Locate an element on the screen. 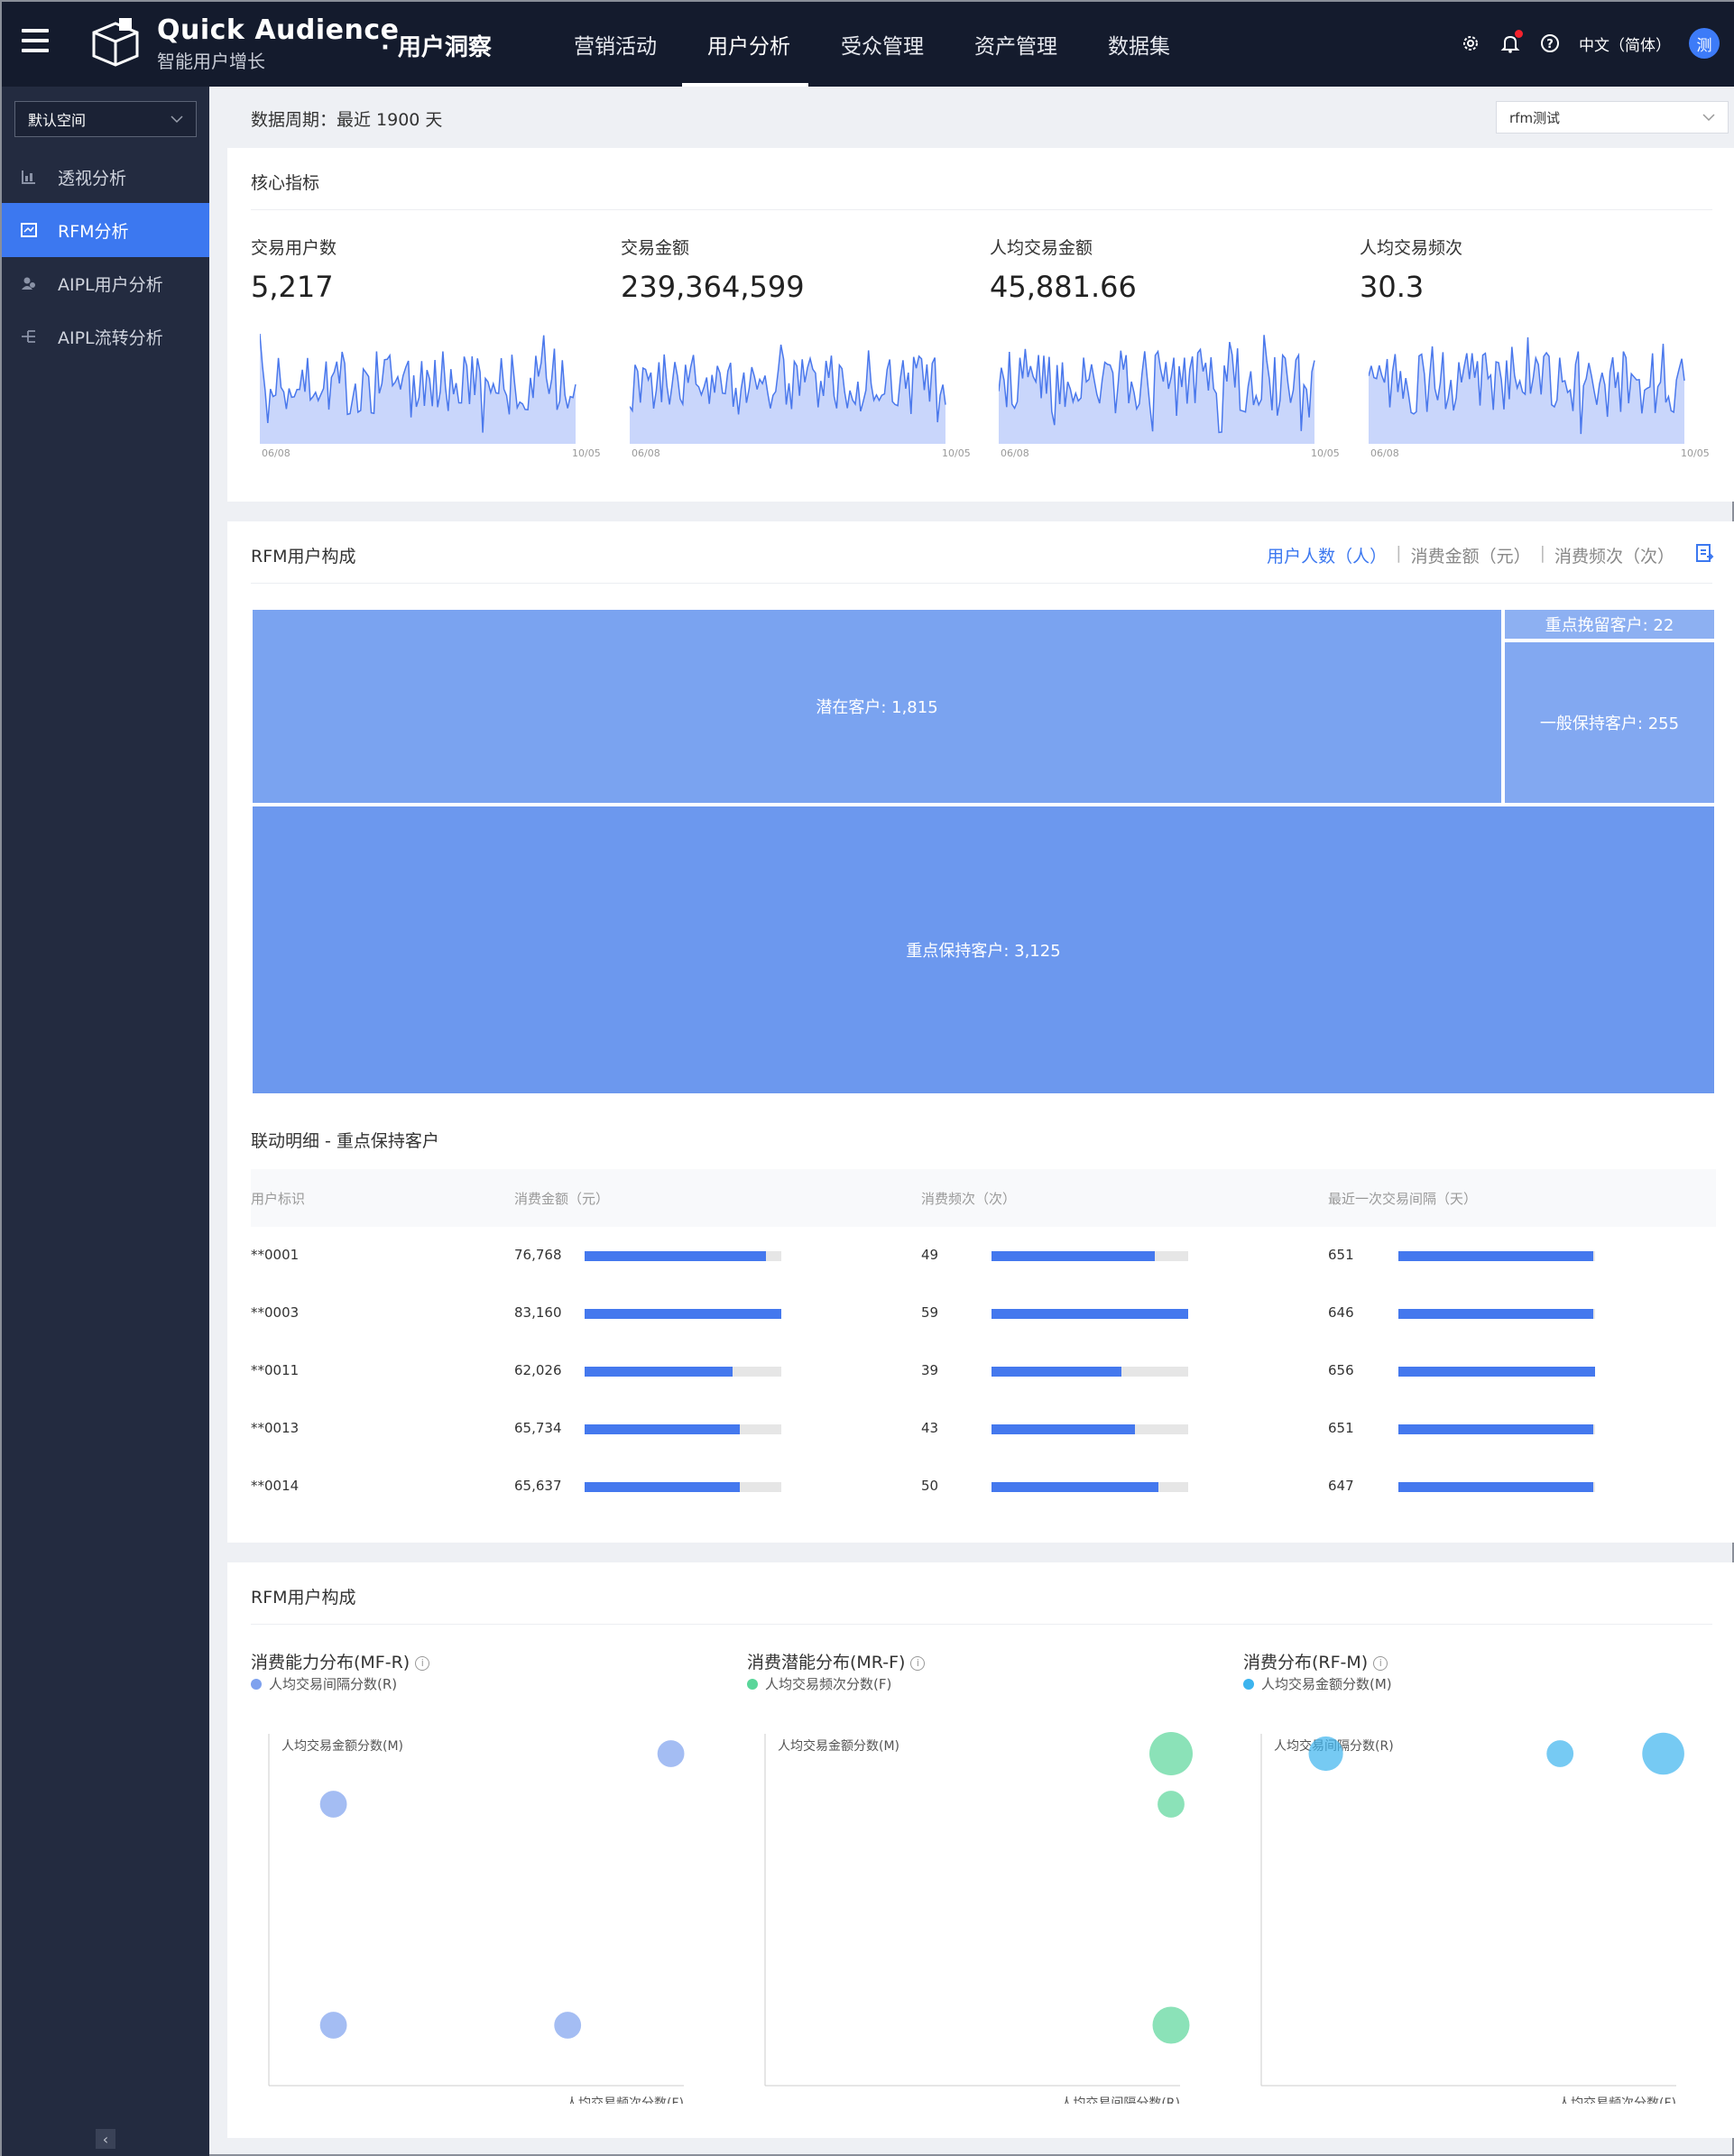 The width and height of the screenshot is (1734, 2156). sparkline-area is located at coordinates (418, 389).